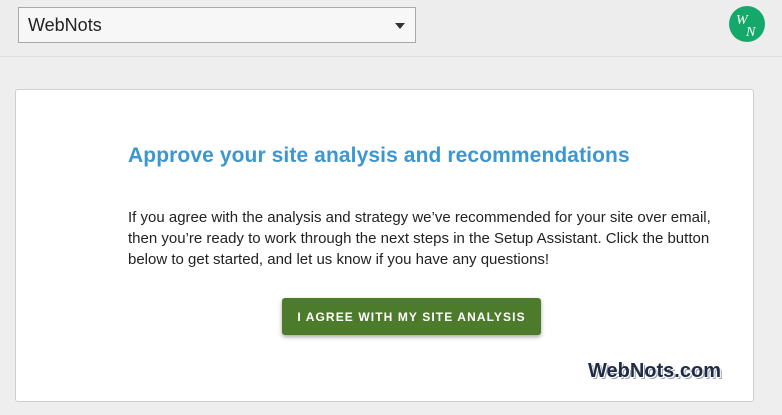 Image resolution: width=782 pixels, height=415 pixels. I want to click on logo-monogram: W N, so click(746, 26).